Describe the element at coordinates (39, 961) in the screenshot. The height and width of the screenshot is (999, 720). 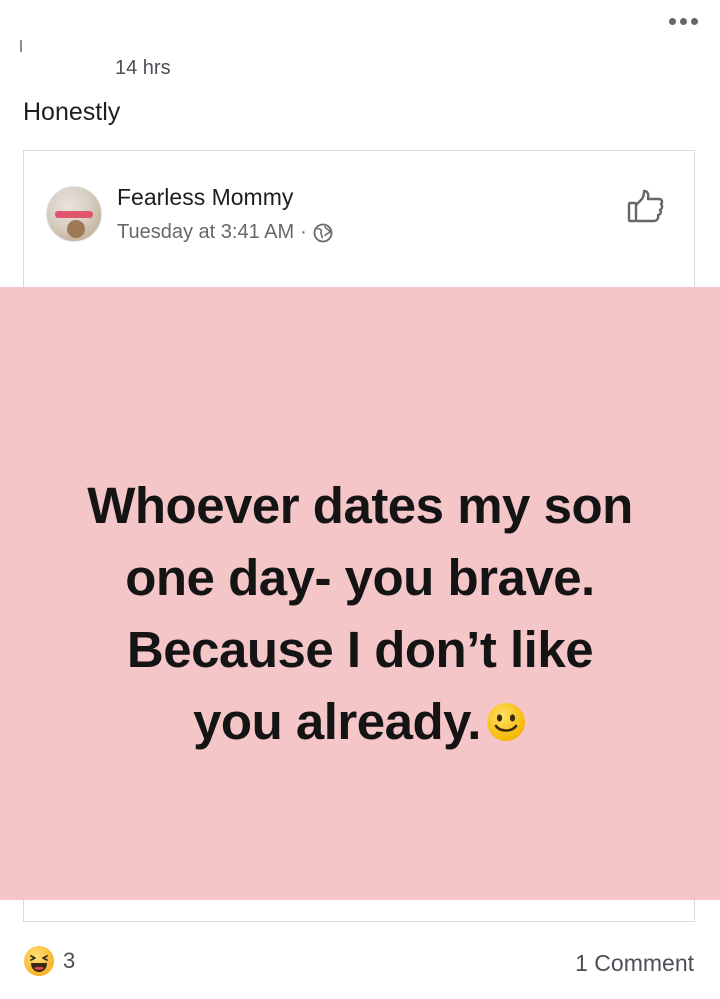
I see `haha-icon` at that location.